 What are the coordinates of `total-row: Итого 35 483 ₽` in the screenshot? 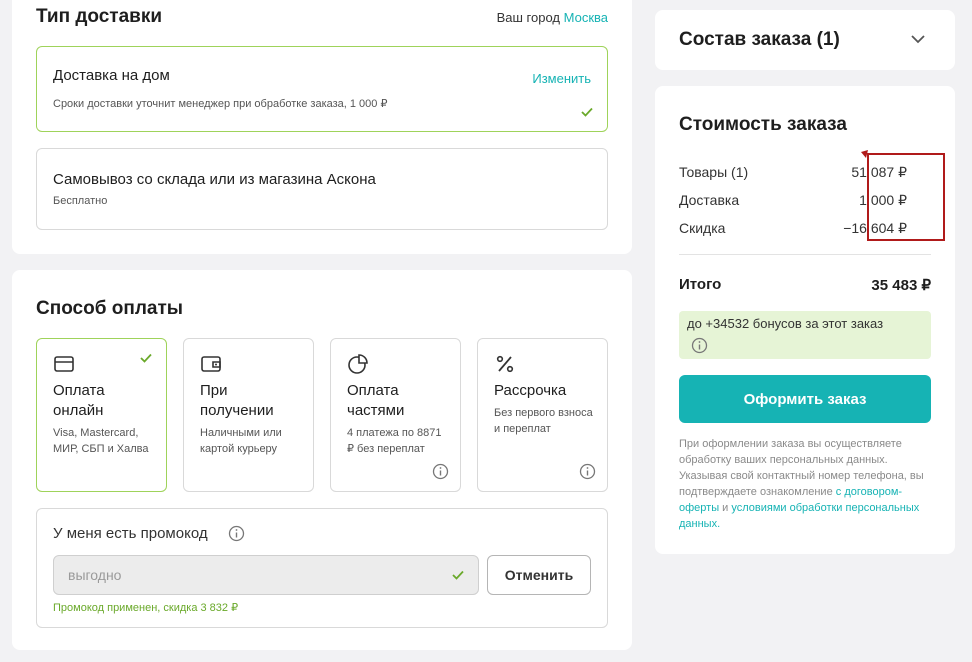 It's located at (805, 285).